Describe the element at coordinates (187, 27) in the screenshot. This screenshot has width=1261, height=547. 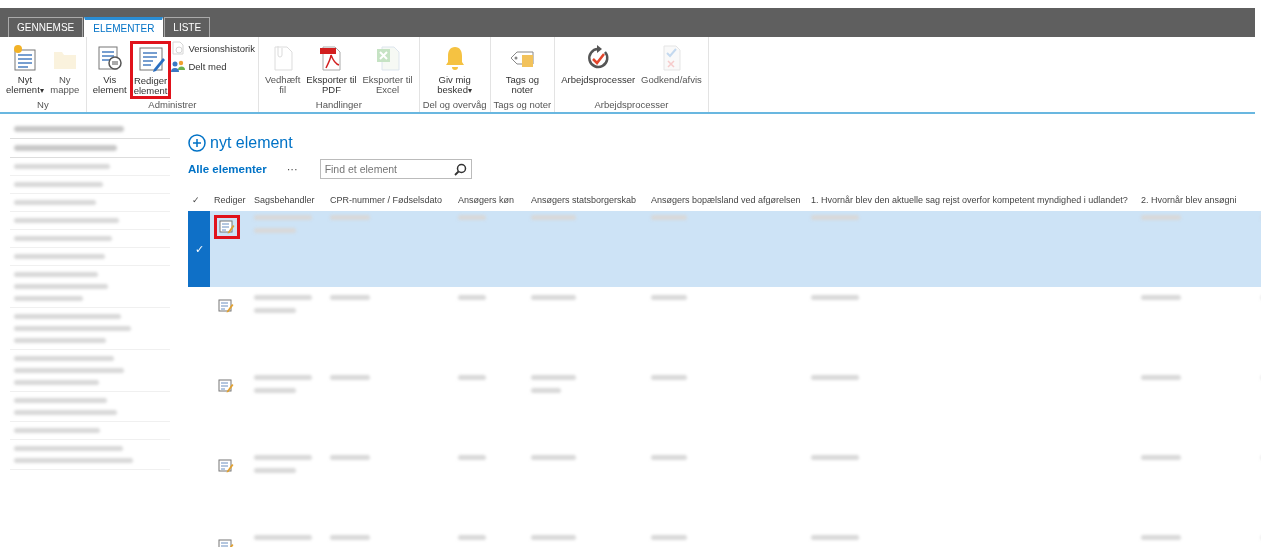
I see `ribbon-tab: LISTE` at that location.